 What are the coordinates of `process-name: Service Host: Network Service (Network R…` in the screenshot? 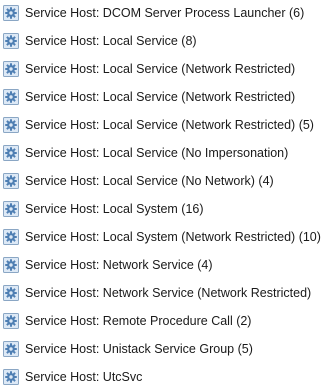 It's located at (168, 293).